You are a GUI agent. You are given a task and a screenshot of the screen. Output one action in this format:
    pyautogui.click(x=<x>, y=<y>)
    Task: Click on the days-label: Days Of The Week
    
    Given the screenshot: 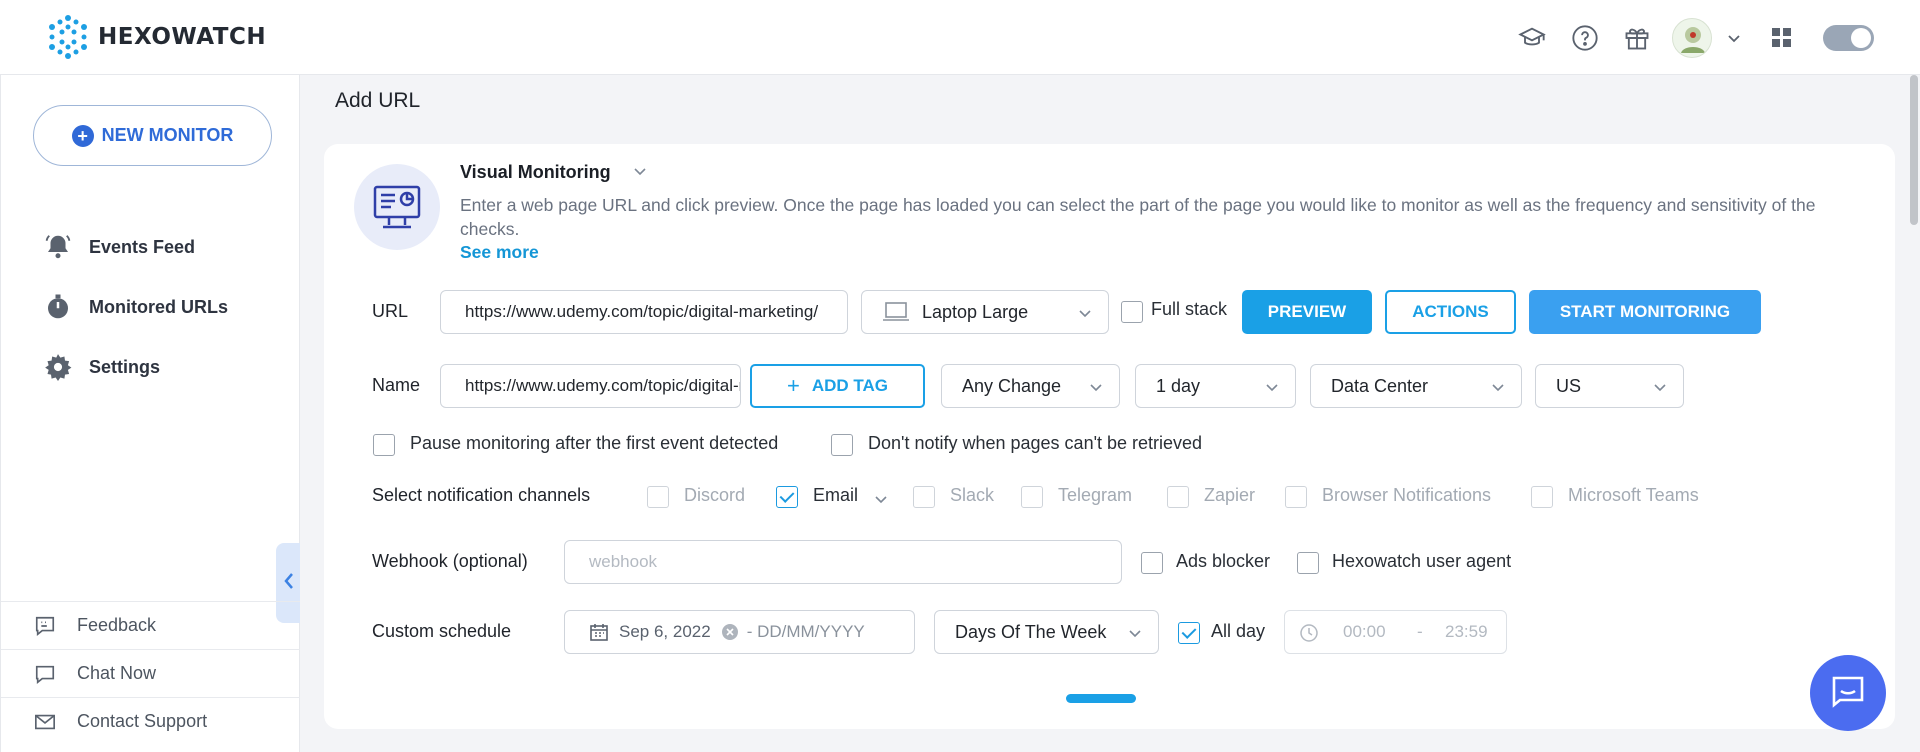 What is the action you would take?
    pyautogui.click(x=1031, y=631)
    